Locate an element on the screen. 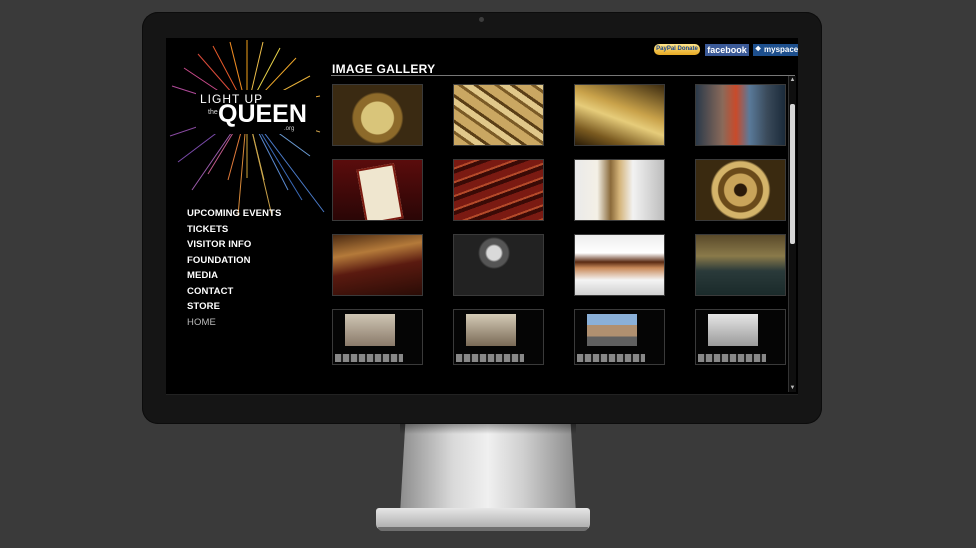  gallery-thumb-gold-plaque is located at coordinates (619, 115).